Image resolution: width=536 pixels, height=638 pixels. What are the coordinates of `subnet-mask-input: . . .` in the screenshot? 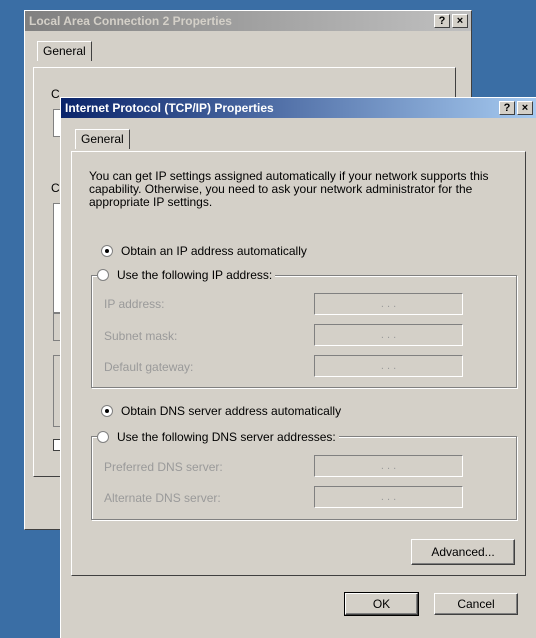 It's located at (388, 335).